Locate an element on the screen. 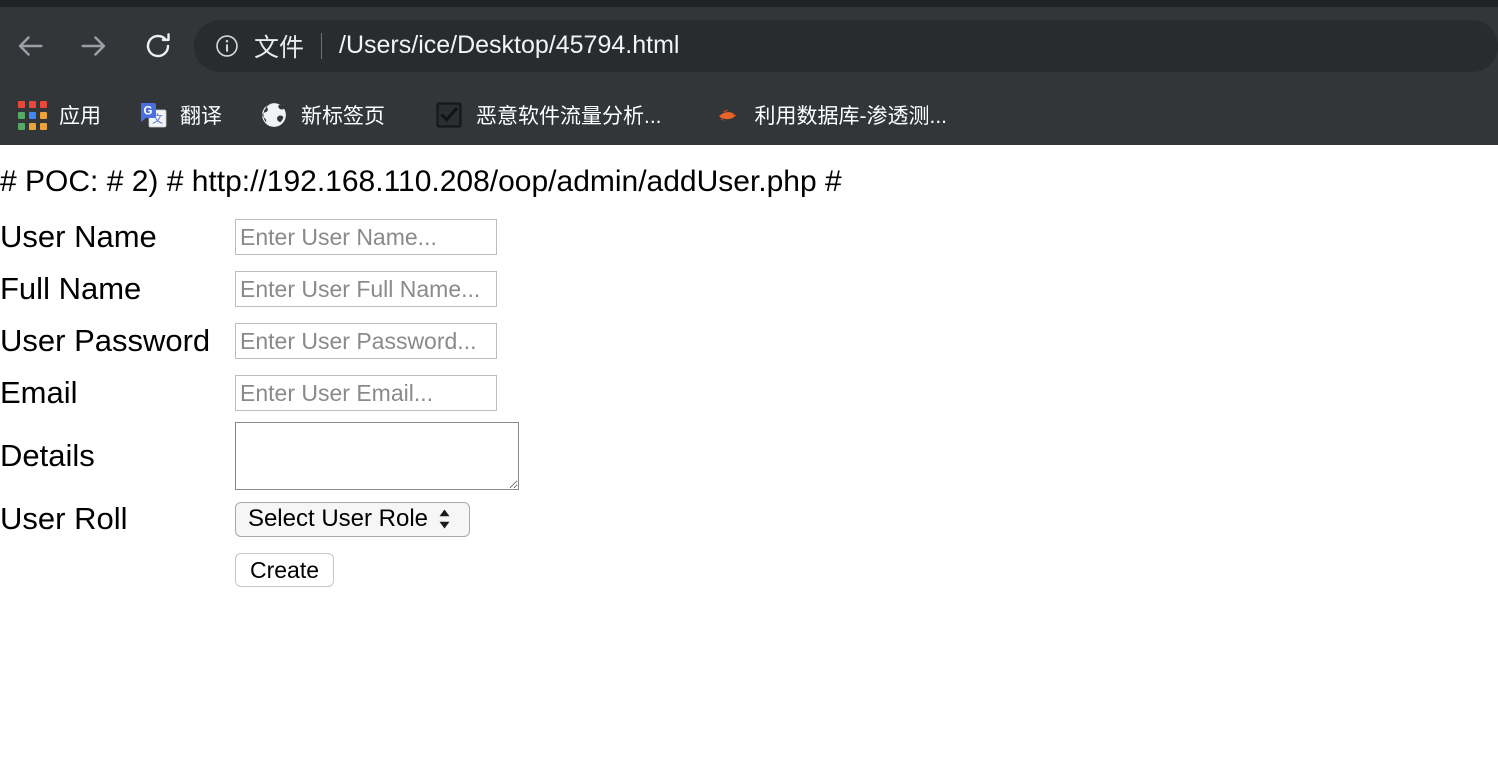 The image size is (1498, 784). apps-grid-icon is located at coordinates (32, 115).